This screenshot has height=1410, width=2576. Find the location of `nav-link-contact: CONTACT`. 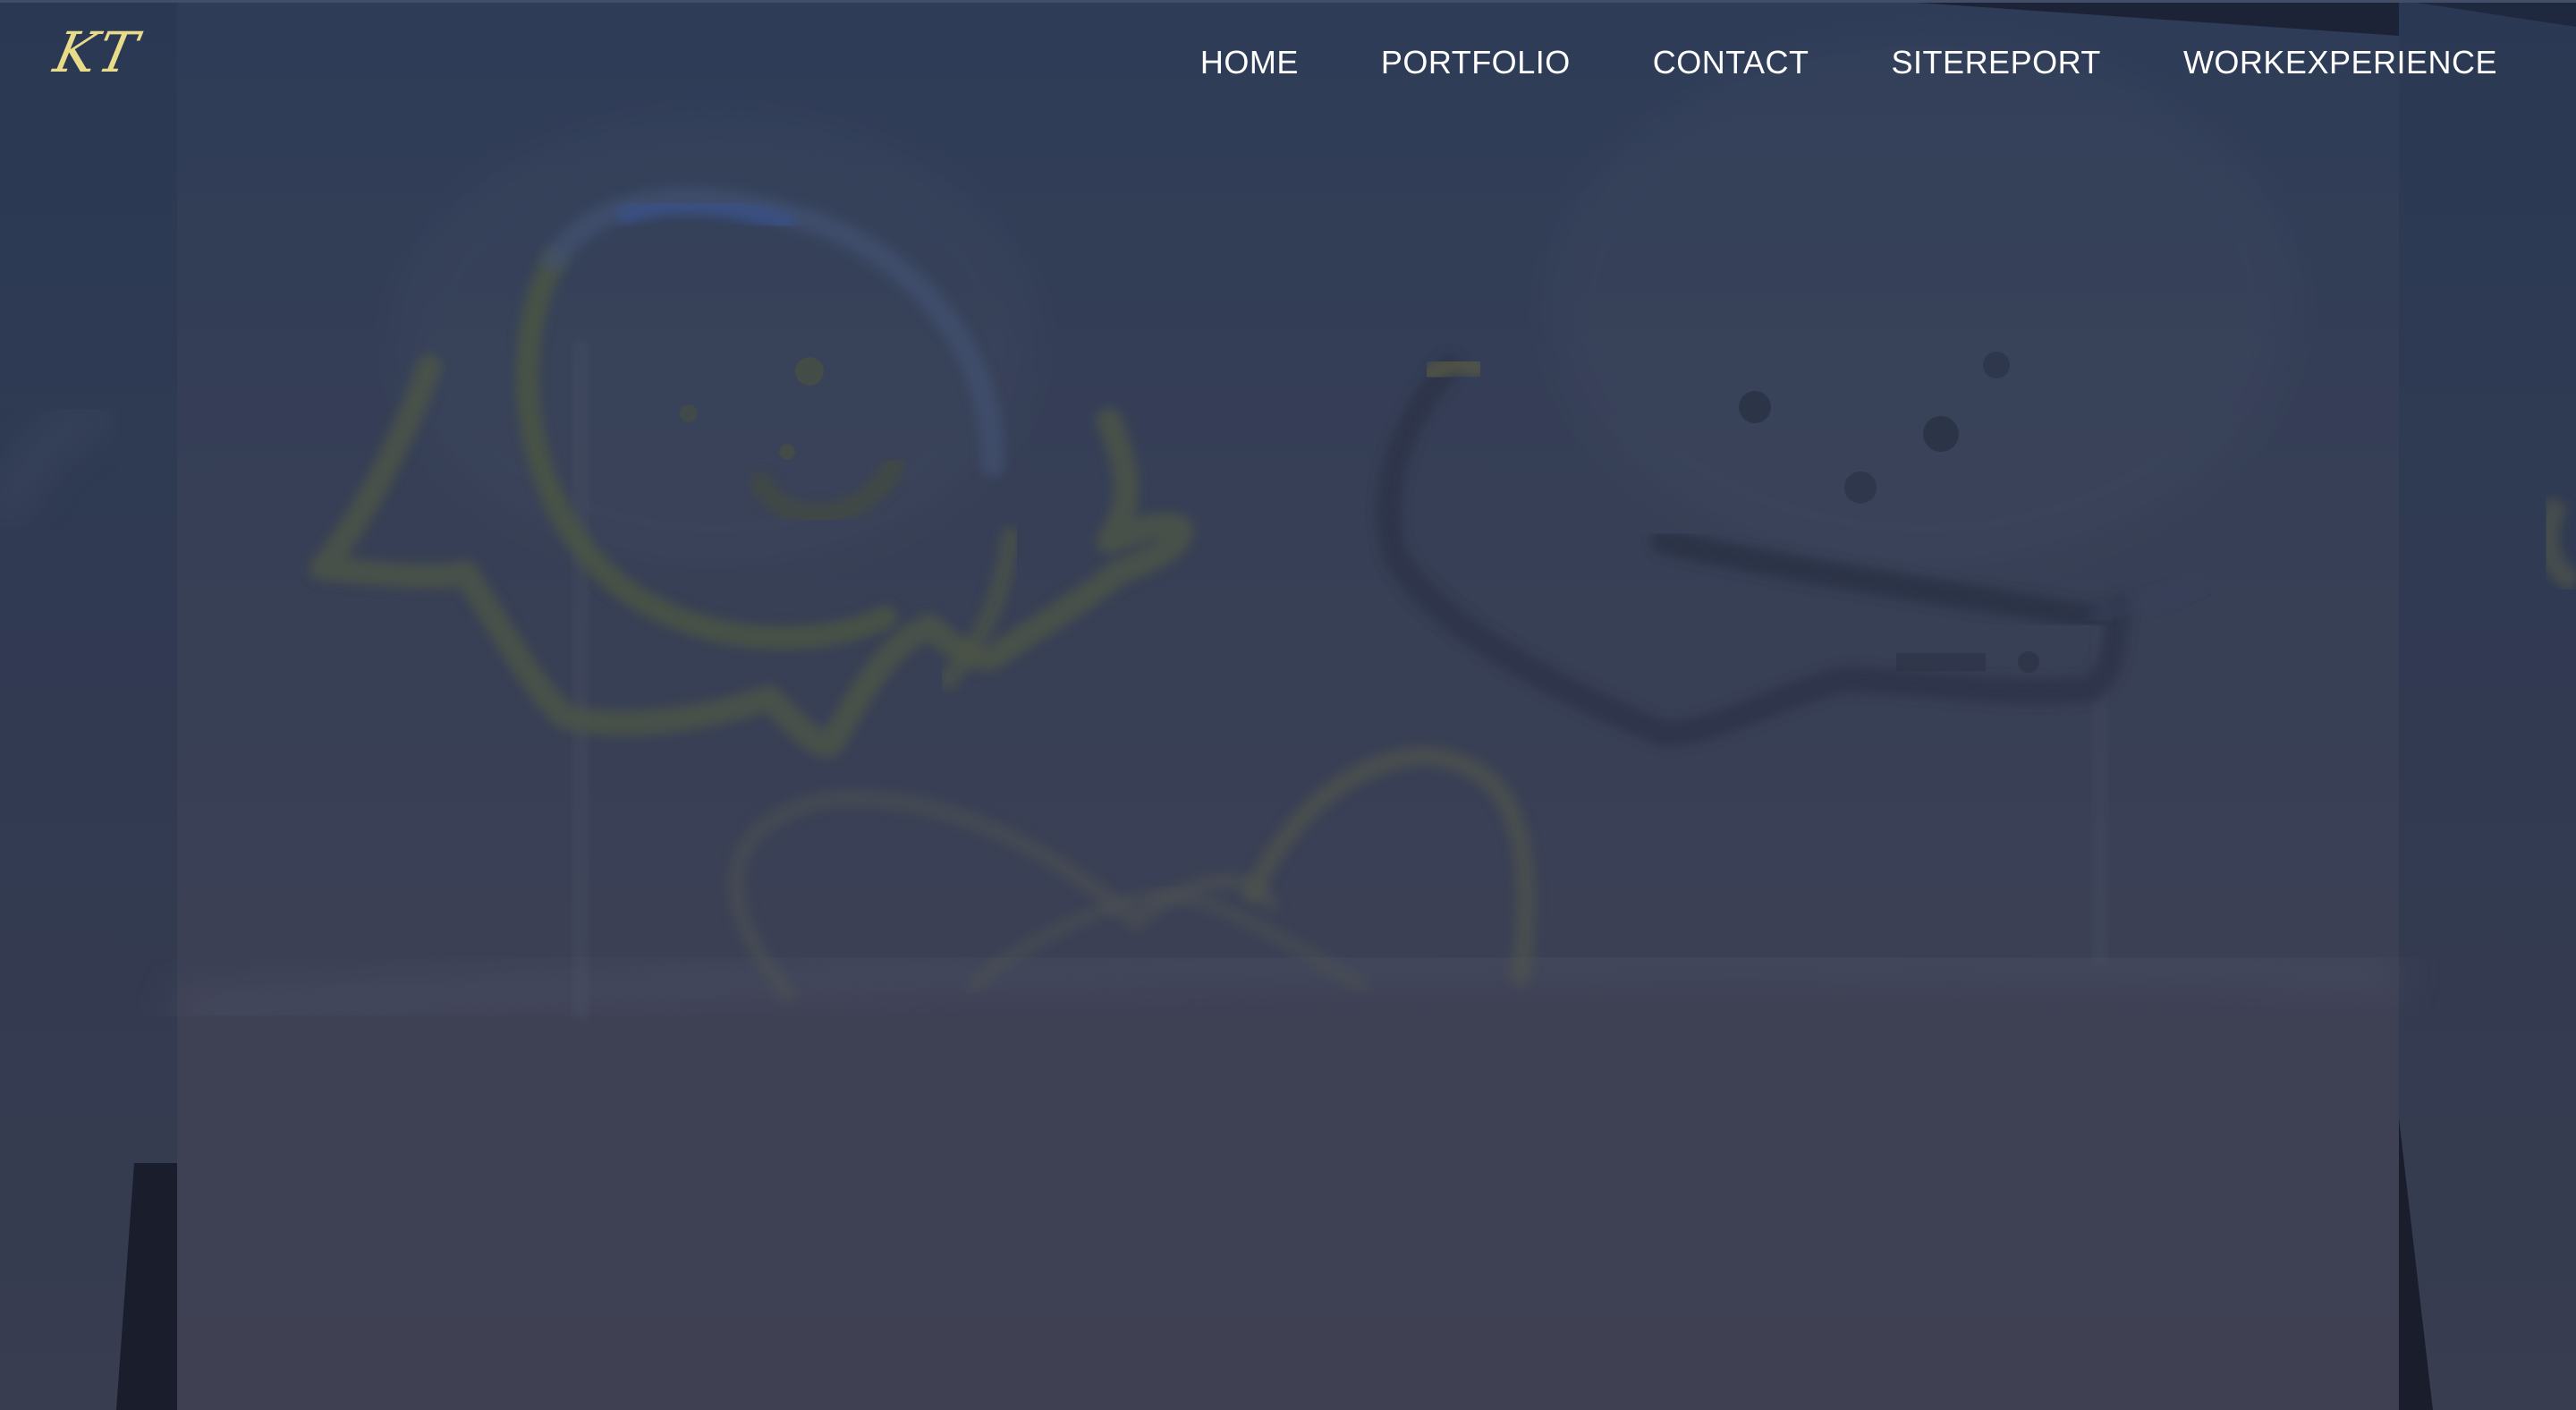

nav-link-contact: CONTACT is located at coordinates (1731, 63).